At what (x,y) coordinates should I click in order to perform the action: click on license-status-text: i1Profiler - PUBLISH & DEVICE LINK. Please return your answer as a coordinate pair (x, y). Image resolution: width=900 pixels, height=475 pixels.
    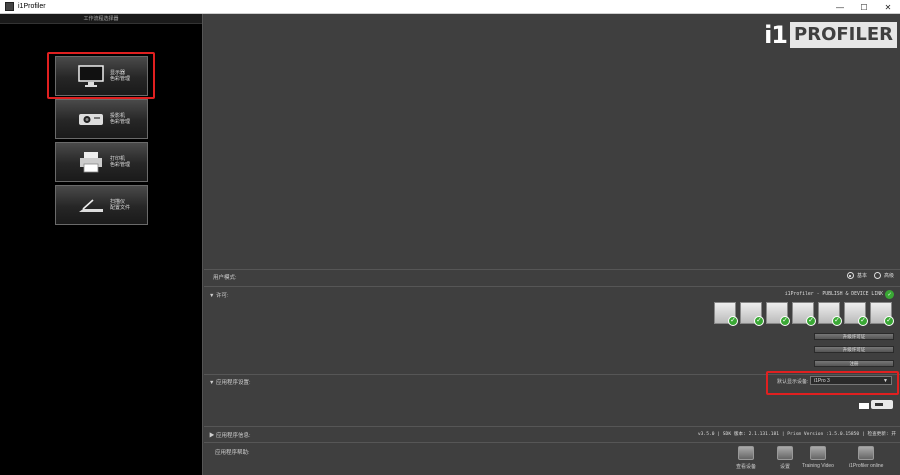
    Looking at the image, I should click on (833, 294).